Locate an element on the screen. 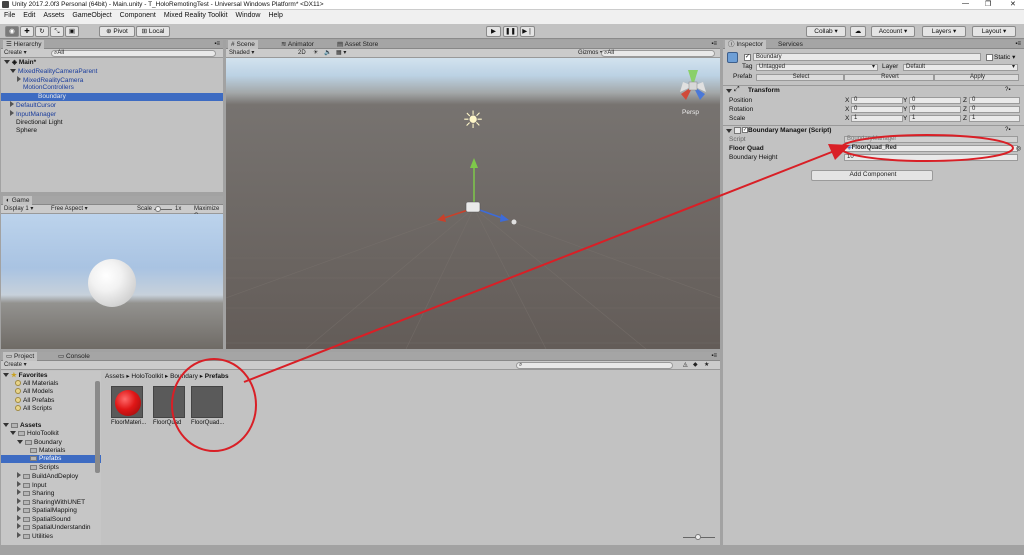 The image size is (1024, 555). menu-component: Component is located at coordinates (138, 15).